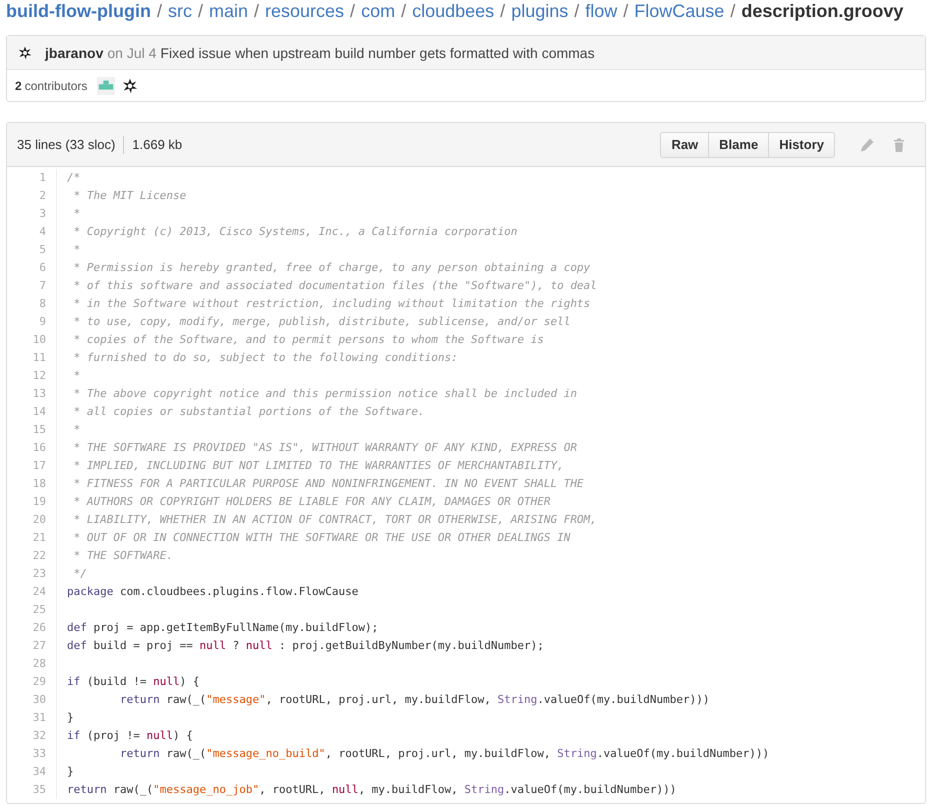  What do you see at coordinates (32, 214) in the screenshot?
I see `line-number: 3` at bounding box center [32, 214].